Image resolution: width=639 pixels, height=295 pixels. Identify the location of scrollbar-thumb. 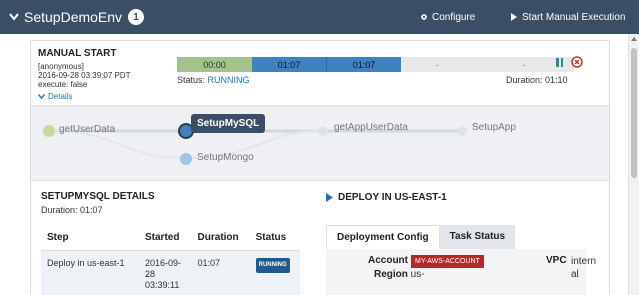
(634, 113).